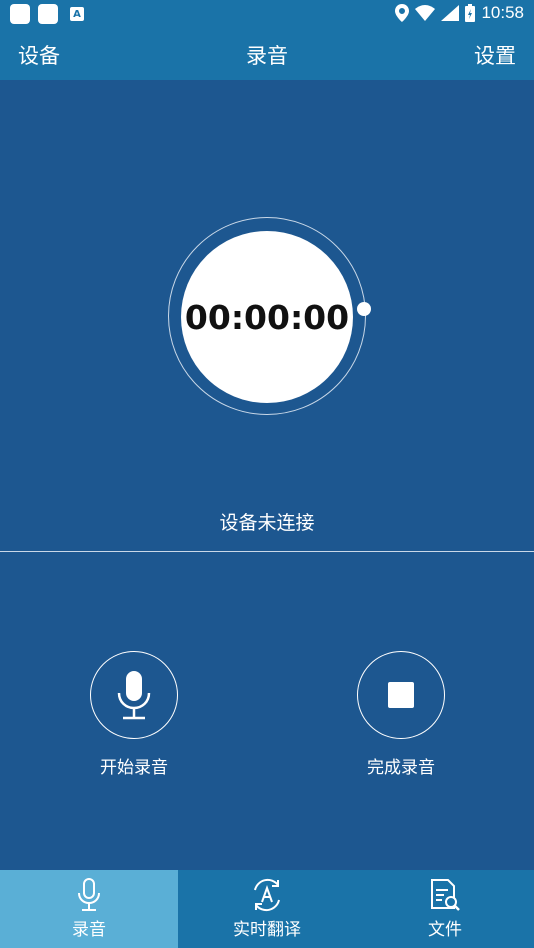 Image resolution: width=534 pixels, height=948 pixels. What do you see at coordinates (445, 930) in the screenshot?
I see `tab-files-label: 文件` at bounding box center [445, 930].